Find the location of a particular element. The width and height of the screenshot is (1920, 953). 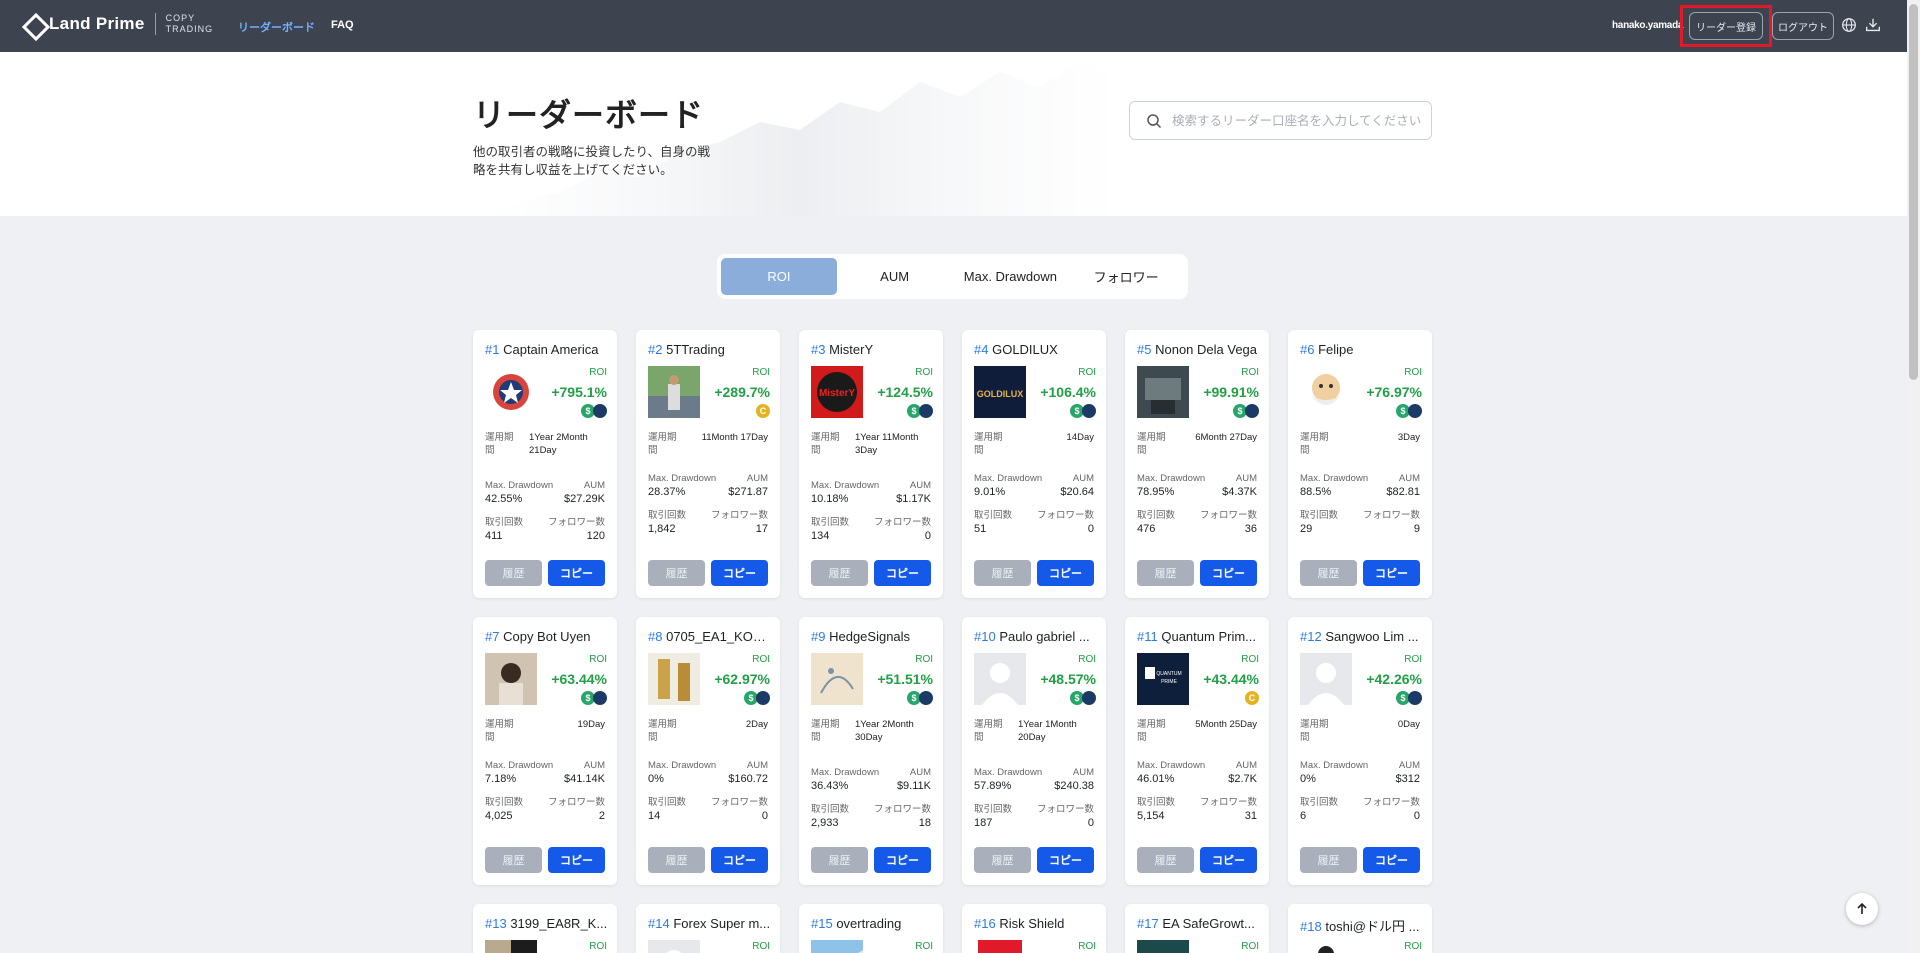

leader-card: #15 overtrading ROI is located at coordinates (871, 928).